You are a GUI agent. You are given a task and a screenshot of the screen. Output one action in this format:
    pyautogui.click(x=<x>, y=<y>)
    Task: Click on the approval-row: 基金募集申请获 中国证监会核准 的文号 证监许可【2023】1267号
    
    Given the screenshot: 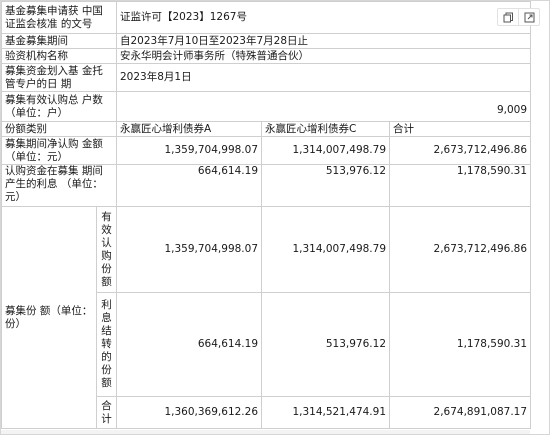 What is the action you would take?
    pyautogui.click(x=266, y=17)
    